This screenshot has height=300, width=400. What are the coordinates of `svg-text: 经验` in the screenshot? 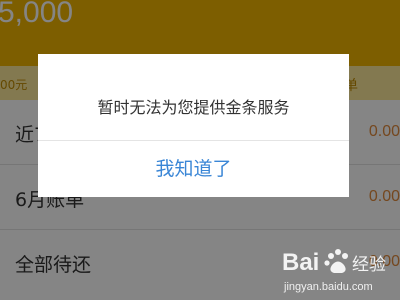 It's located at (369, 265).